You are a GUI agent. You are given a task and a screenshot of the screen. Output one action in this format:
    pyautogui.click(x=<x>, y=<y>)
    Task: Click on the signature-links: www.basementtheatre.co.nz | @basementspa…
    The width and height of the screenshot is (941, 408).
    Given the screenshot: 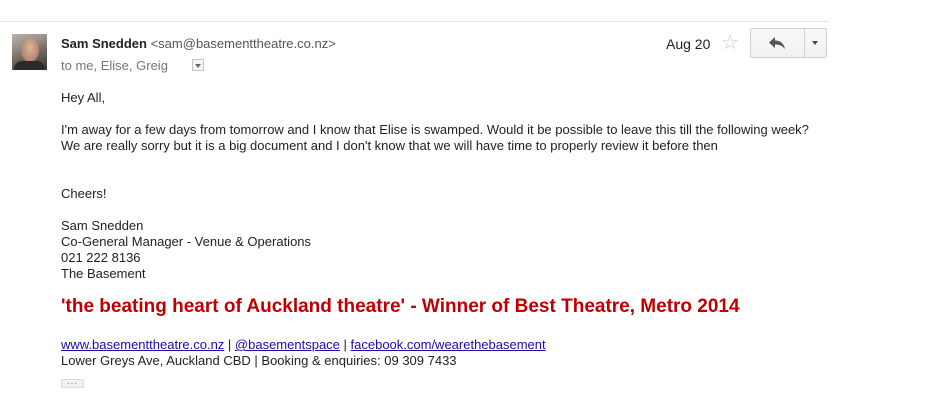 What is the action you would take?
    pyautogui.click(x=303, y=345)
    